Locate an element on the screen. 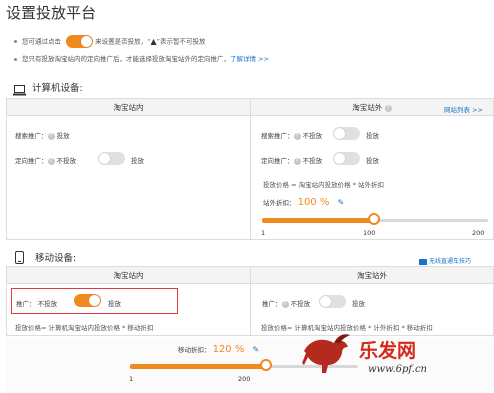 The height and width of the screenshot is (393, 494). search-promo-state: 投放 is located at coordinates (63, 136).